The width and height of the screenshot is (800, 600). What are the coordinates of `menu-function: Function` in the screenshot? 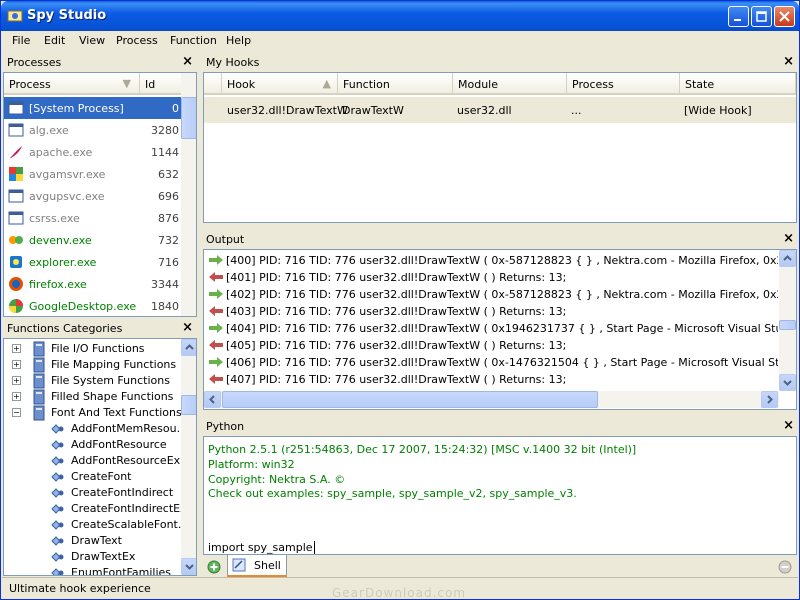 It's located at (193, 40).